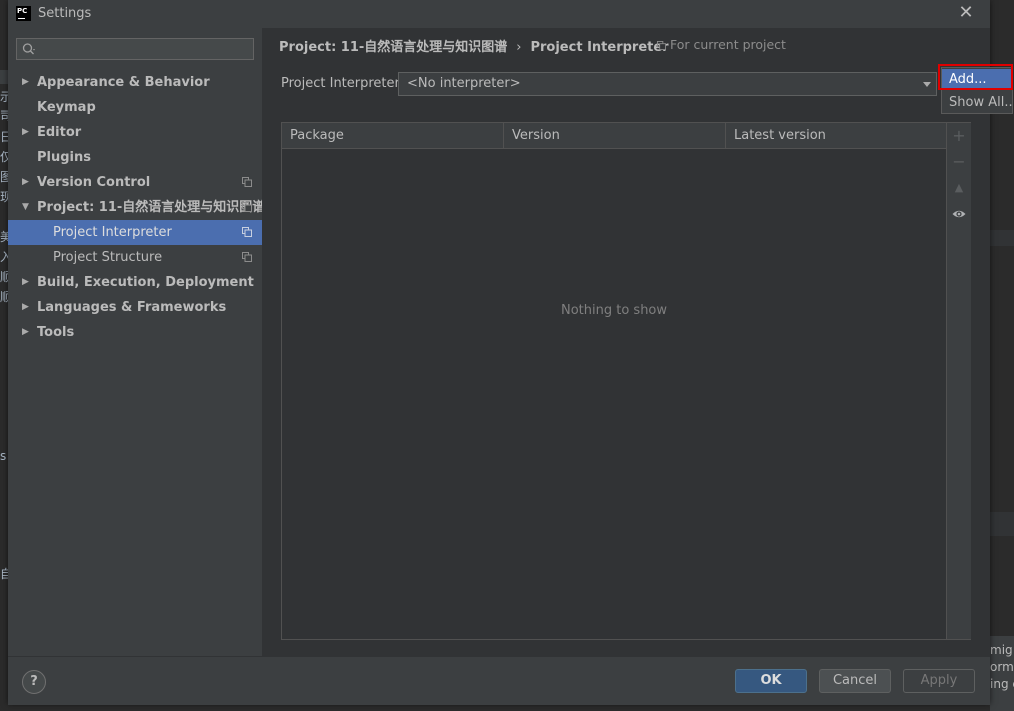 Image resolution: width=1014 pixels, height=711 pixels. I want to click on background-text: 司, so click(4, 116).